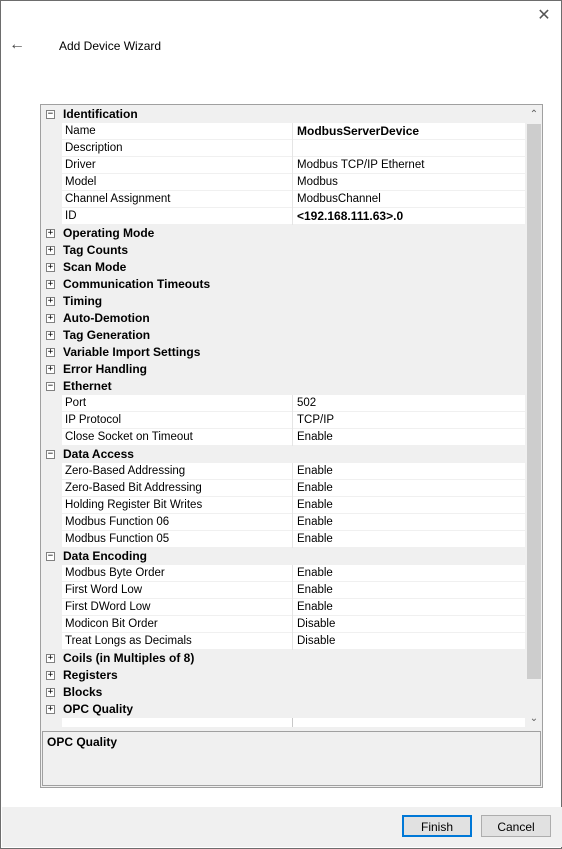 The height and width of the screenshot is (849, 562). Describe the element at coordinates (80, 131) in the screenshot. I see `property-name: Name` at that location.